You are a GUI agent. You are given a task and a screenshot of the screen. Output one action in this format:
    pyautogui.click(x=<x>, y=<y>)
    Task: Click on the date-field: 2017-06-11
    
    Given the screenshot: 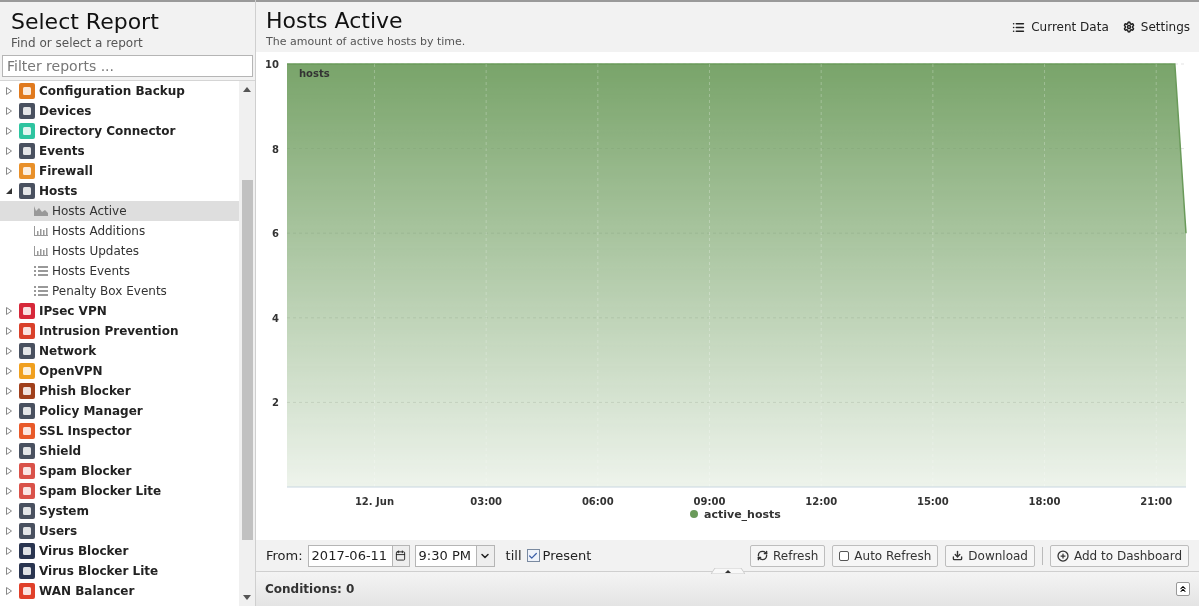 What is the action you would take?
    pyautogui.click(x=358, y=555)
    